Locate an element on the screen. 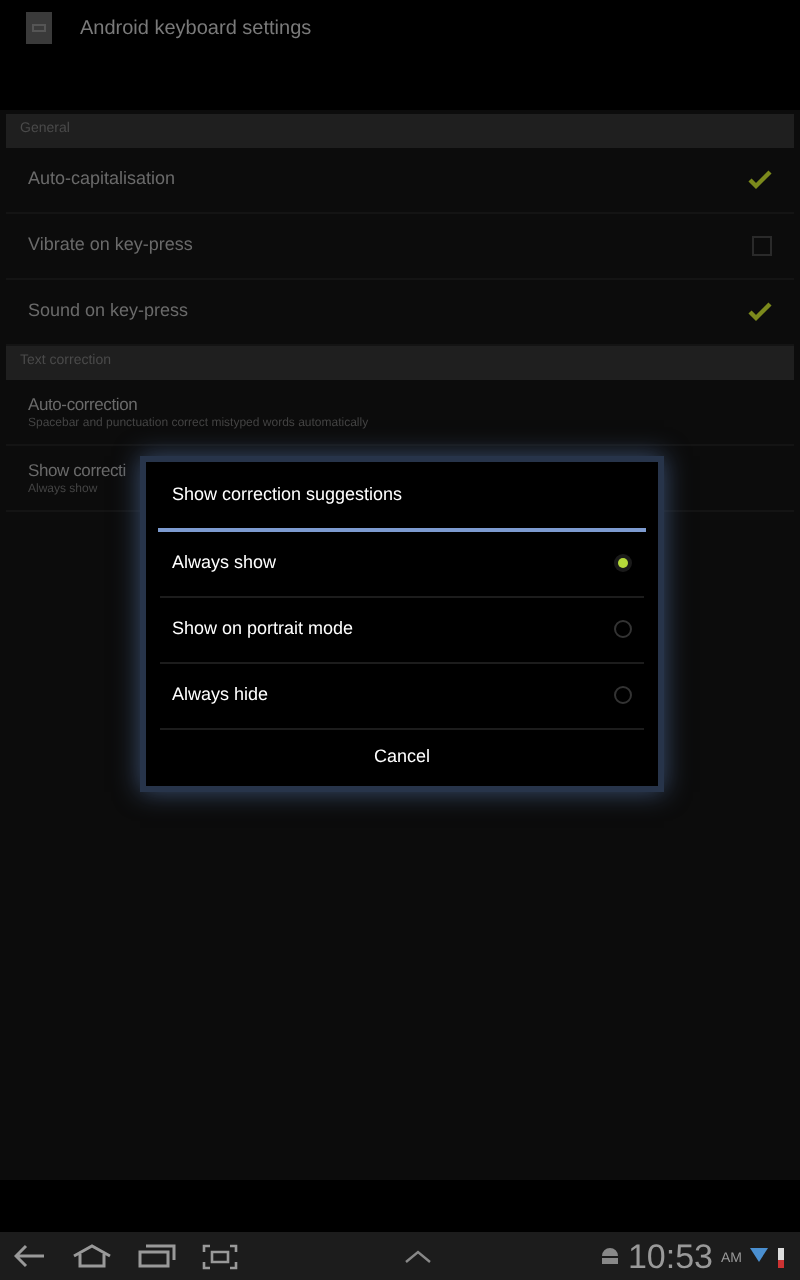  keyboard-icon is located at coordinates (39, 28).